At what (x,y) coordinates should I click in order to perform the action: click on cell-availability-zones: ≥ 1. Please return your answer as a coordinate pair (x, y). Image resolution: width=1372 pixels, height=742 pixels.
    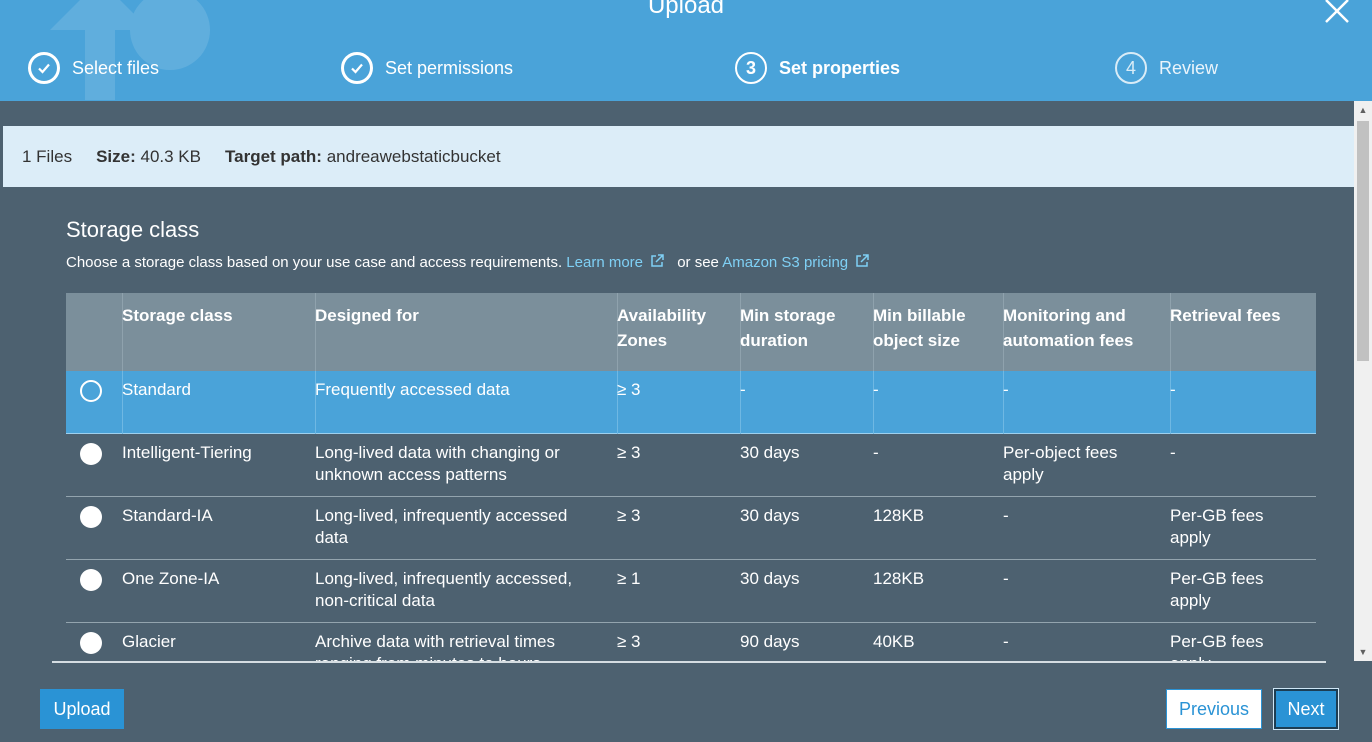
    Looking at the image, I should click on (629, 578).